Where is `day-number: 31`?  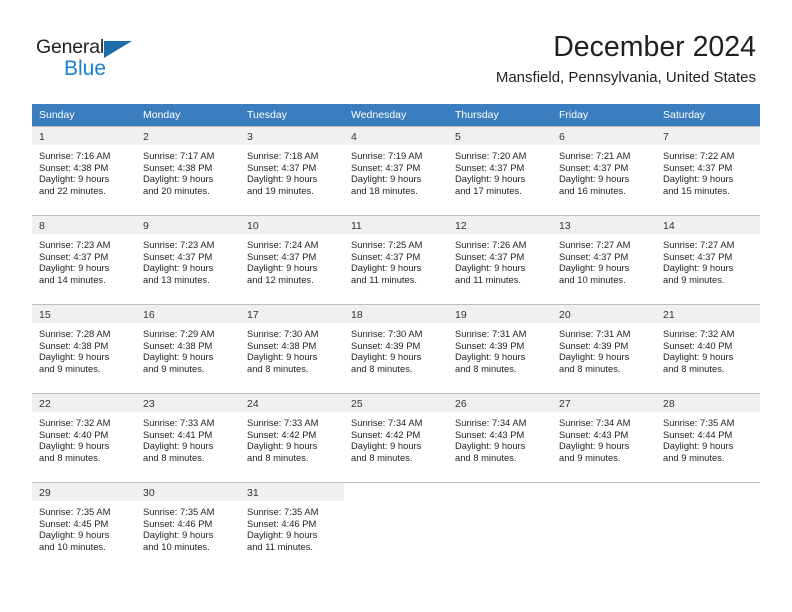
day-number: 31 is located at coordinates (253, 493).